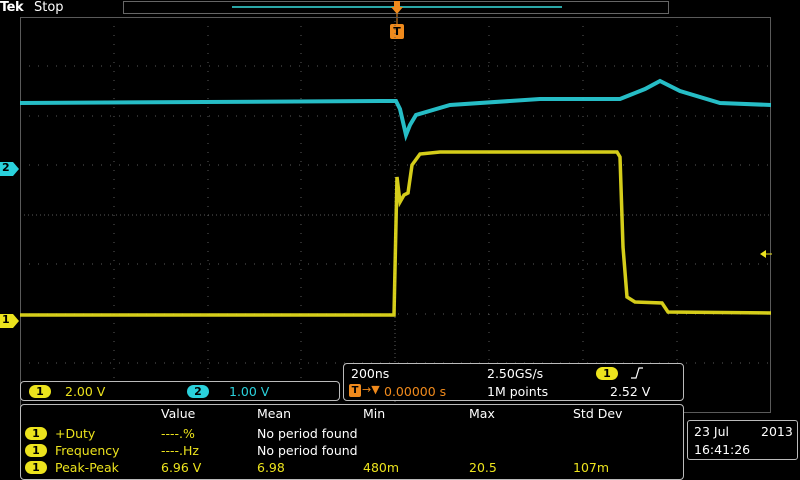 Image resolution: width=800 pixels, height=480 pixels. I want to click on acquisition-status: Stop, so click(49, 7).